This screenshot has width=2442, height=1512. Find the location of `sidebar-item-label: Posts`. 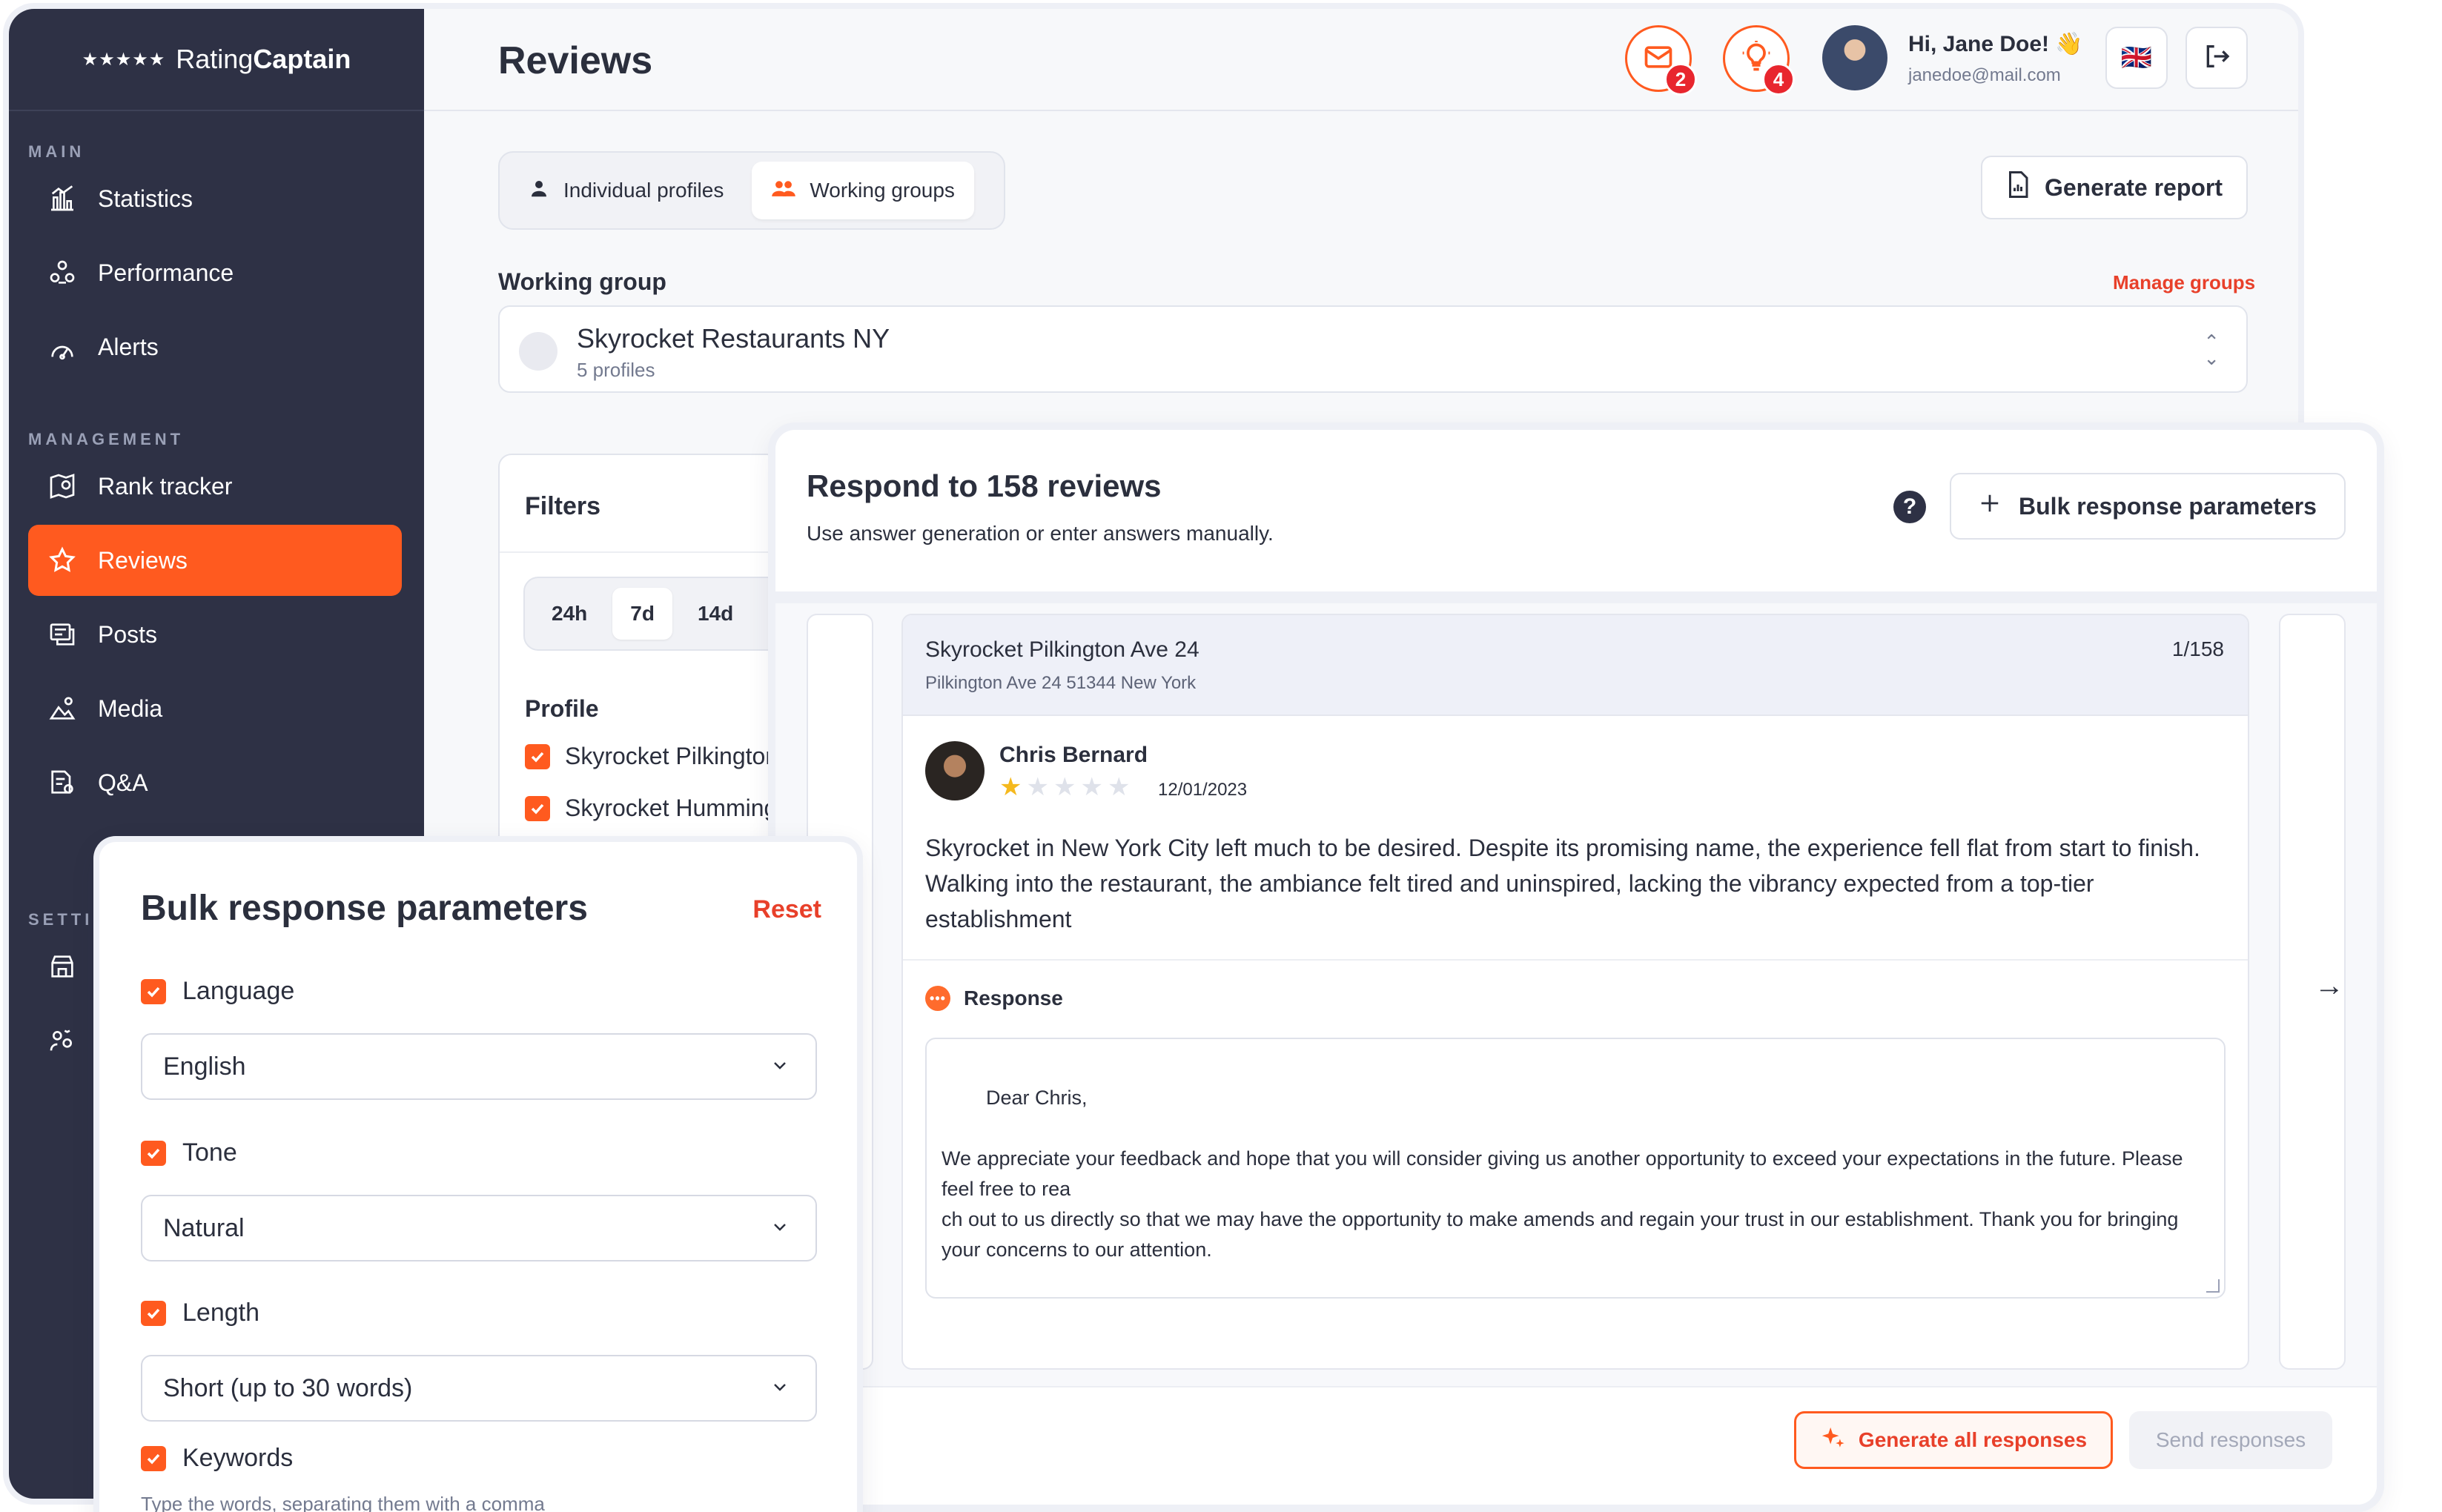

sidebar-item-label: Posts is located at coordinates (128, 634).